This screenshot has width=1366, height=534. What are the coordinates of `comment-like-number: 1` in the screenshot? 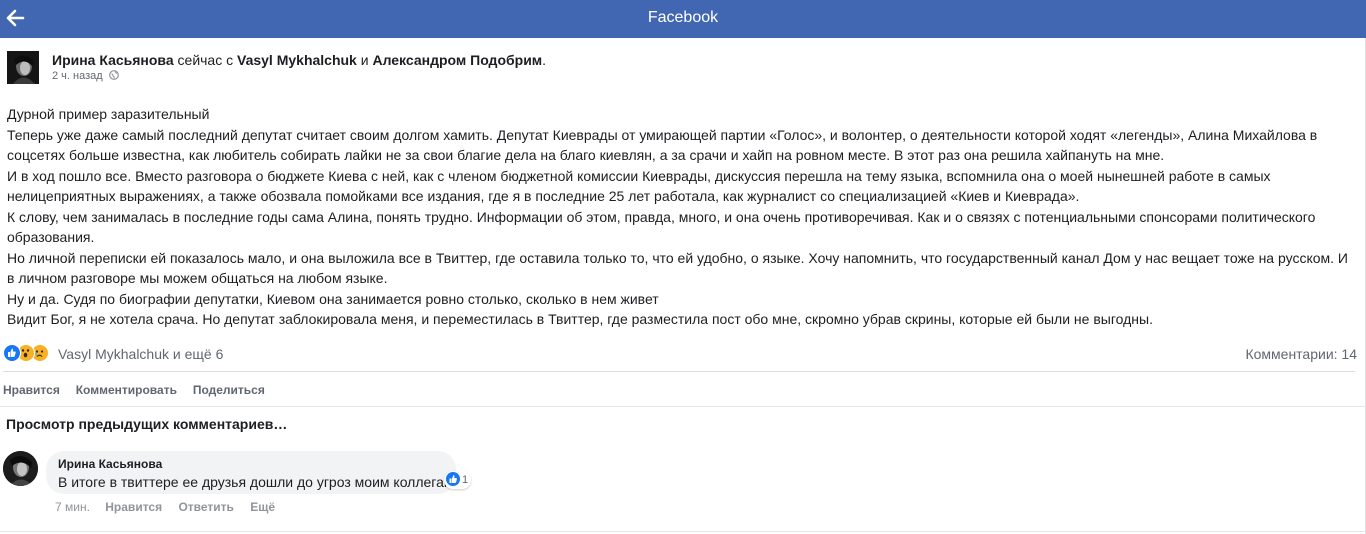 It's located at (465, 480).